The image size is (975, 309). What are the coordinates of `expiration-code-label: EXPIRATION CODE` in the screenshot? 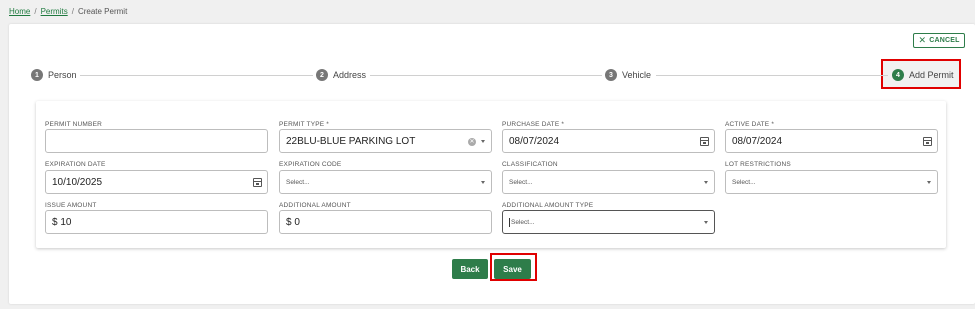 It's located at (310, 164).